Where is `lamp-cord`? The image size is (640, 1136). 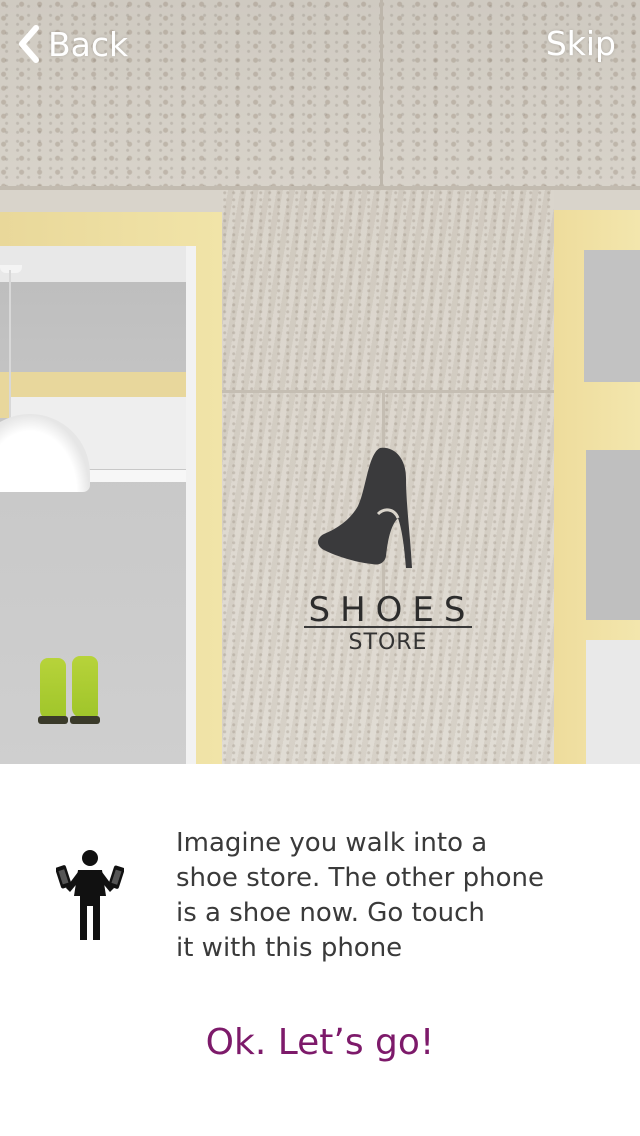
lamp-cord is located at coordinates (10, 344).